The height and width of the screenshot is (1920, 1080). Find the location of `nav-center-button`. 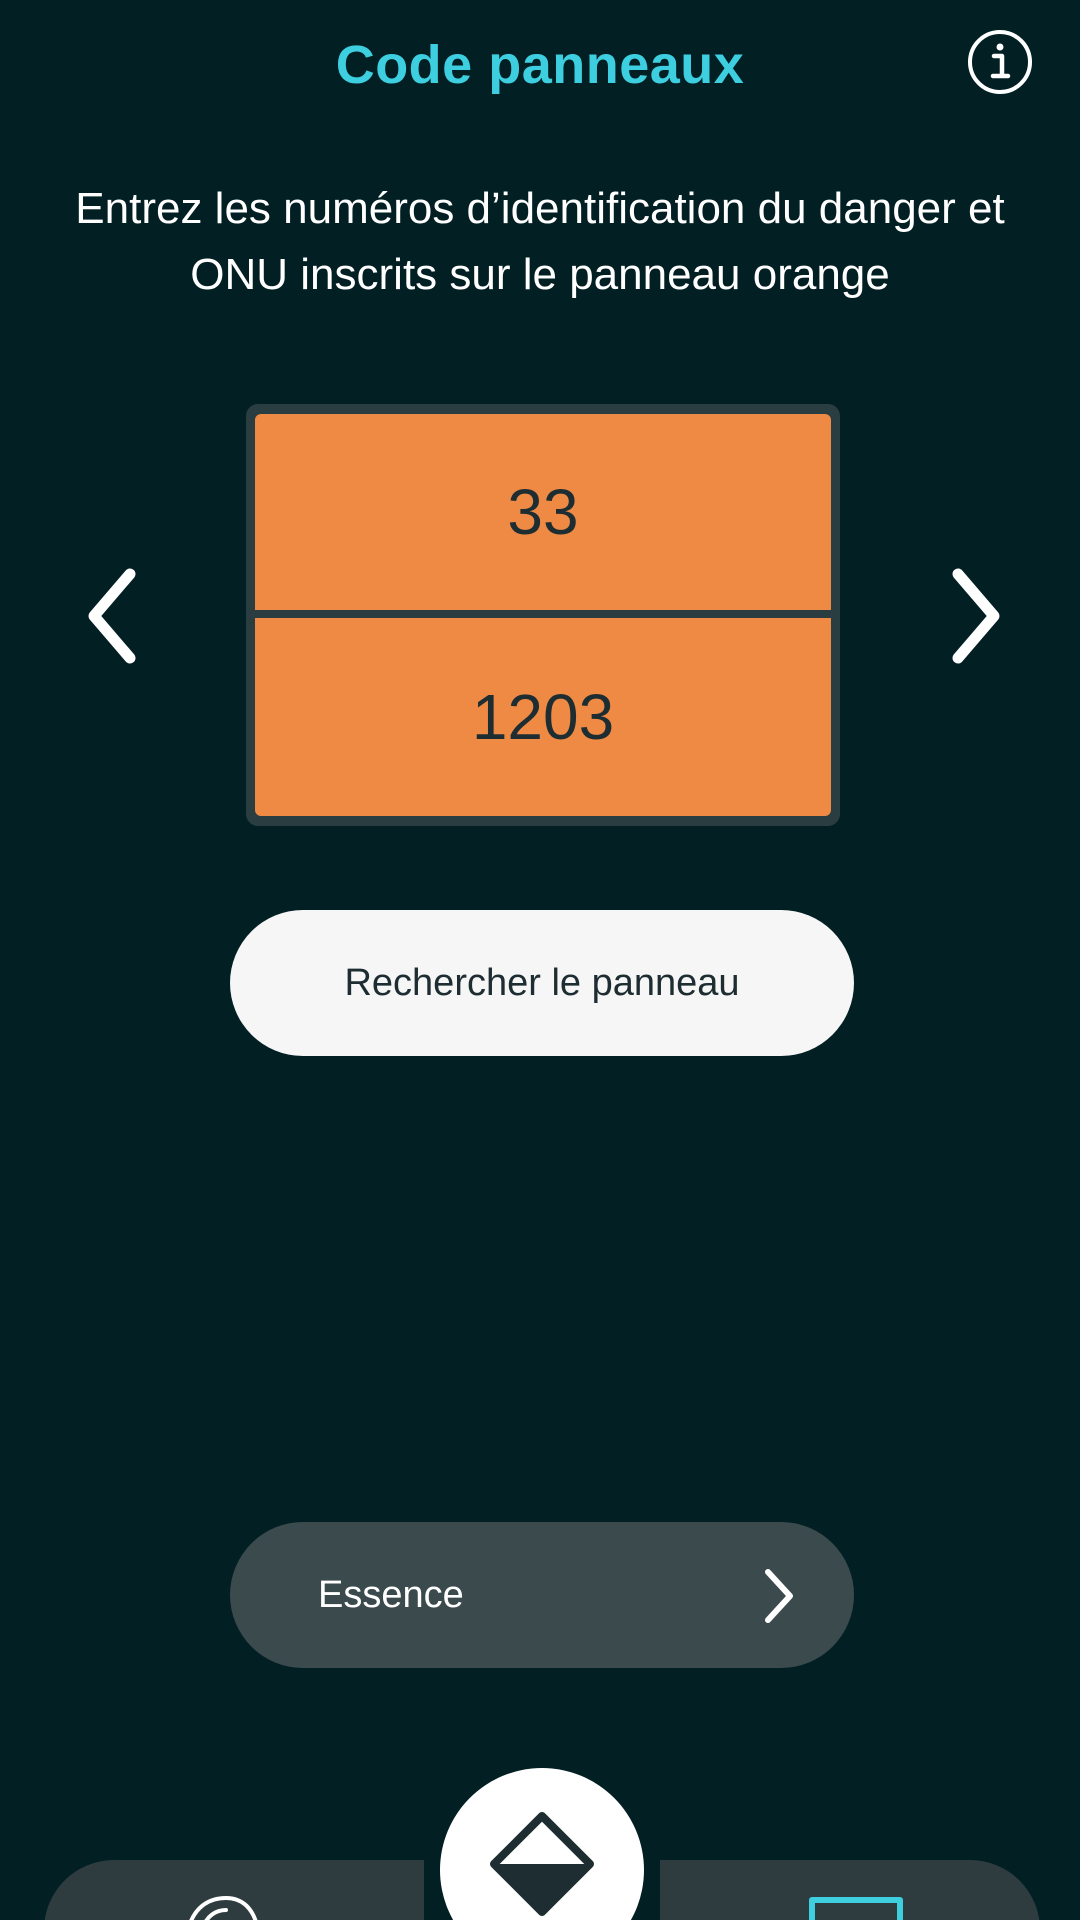

nav-center-button is located at coordinates (542, 1844).